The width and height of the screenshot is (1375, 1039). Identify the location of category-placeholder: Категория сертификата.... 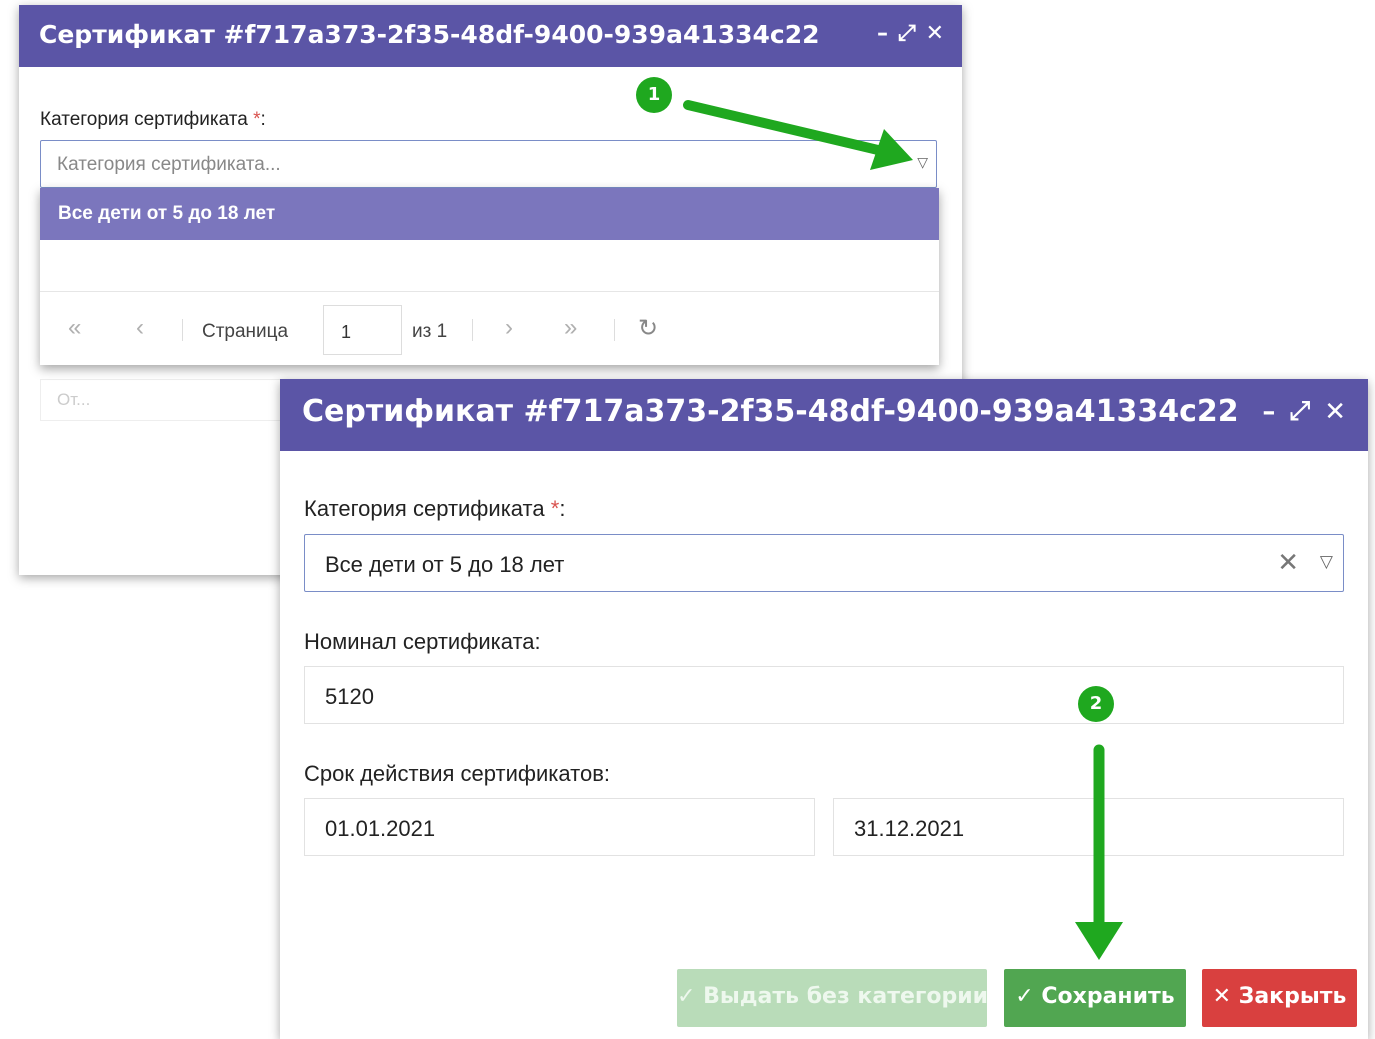
(169, 164).